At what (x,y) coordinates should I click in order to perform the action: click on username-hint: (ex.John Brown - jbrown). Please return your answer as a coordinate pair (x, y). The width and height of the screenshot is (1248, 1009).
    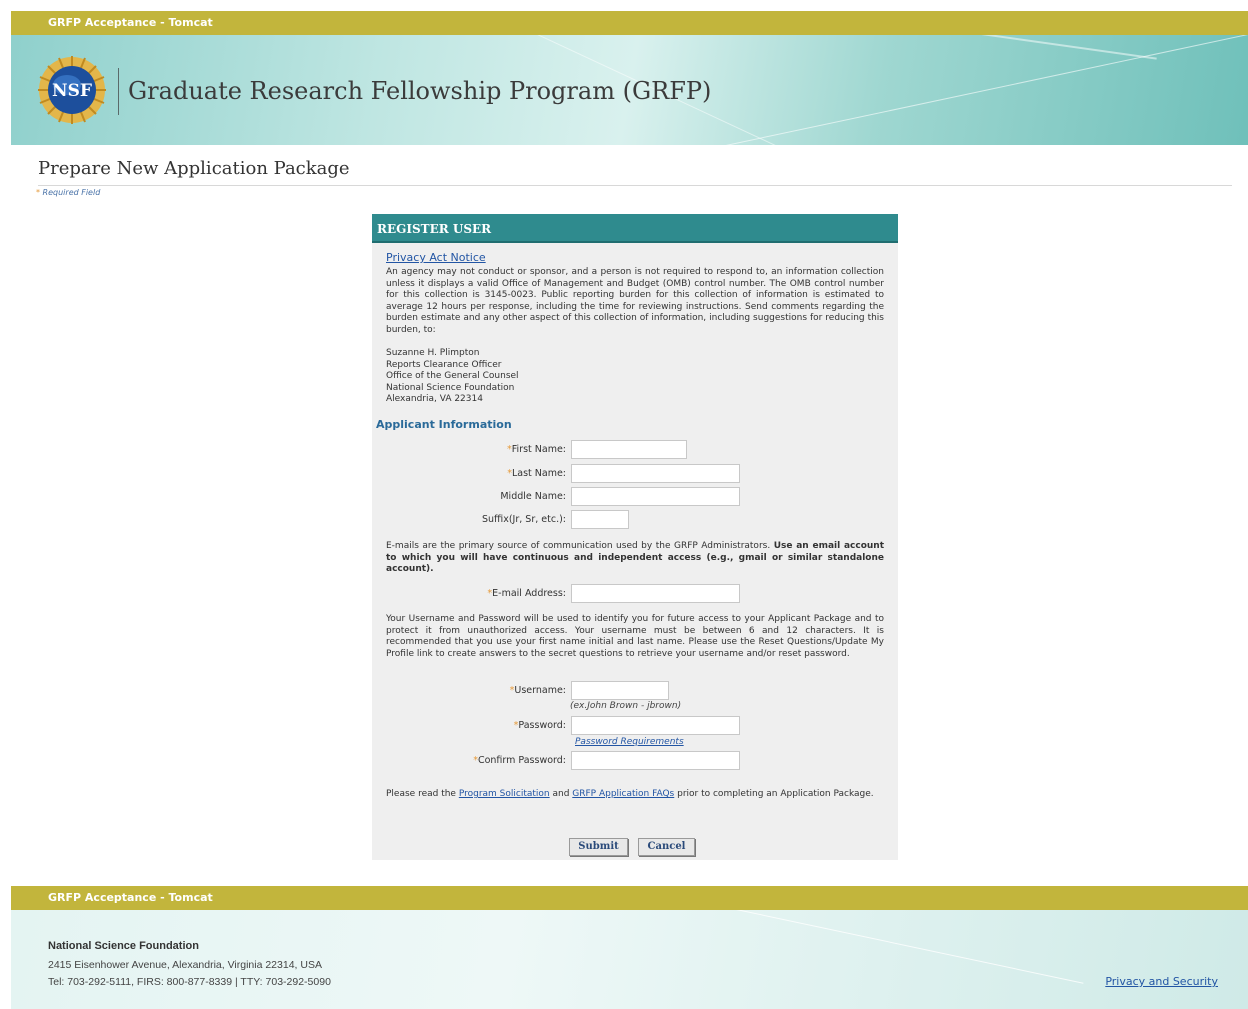
    Looking at the image, I should click on (626, 706).